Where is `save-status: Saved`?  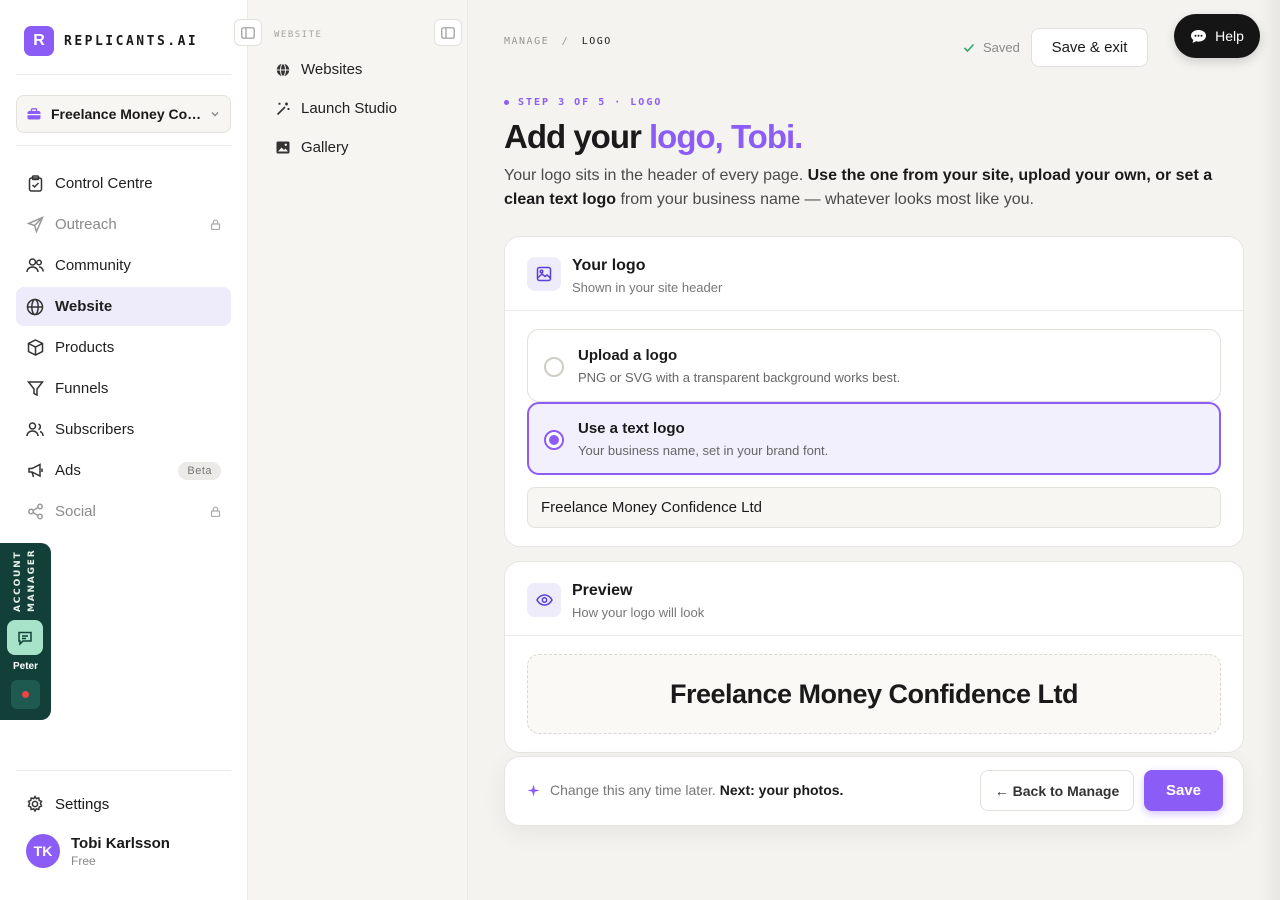
save-status: Saved is located at coordinates (991, 47).